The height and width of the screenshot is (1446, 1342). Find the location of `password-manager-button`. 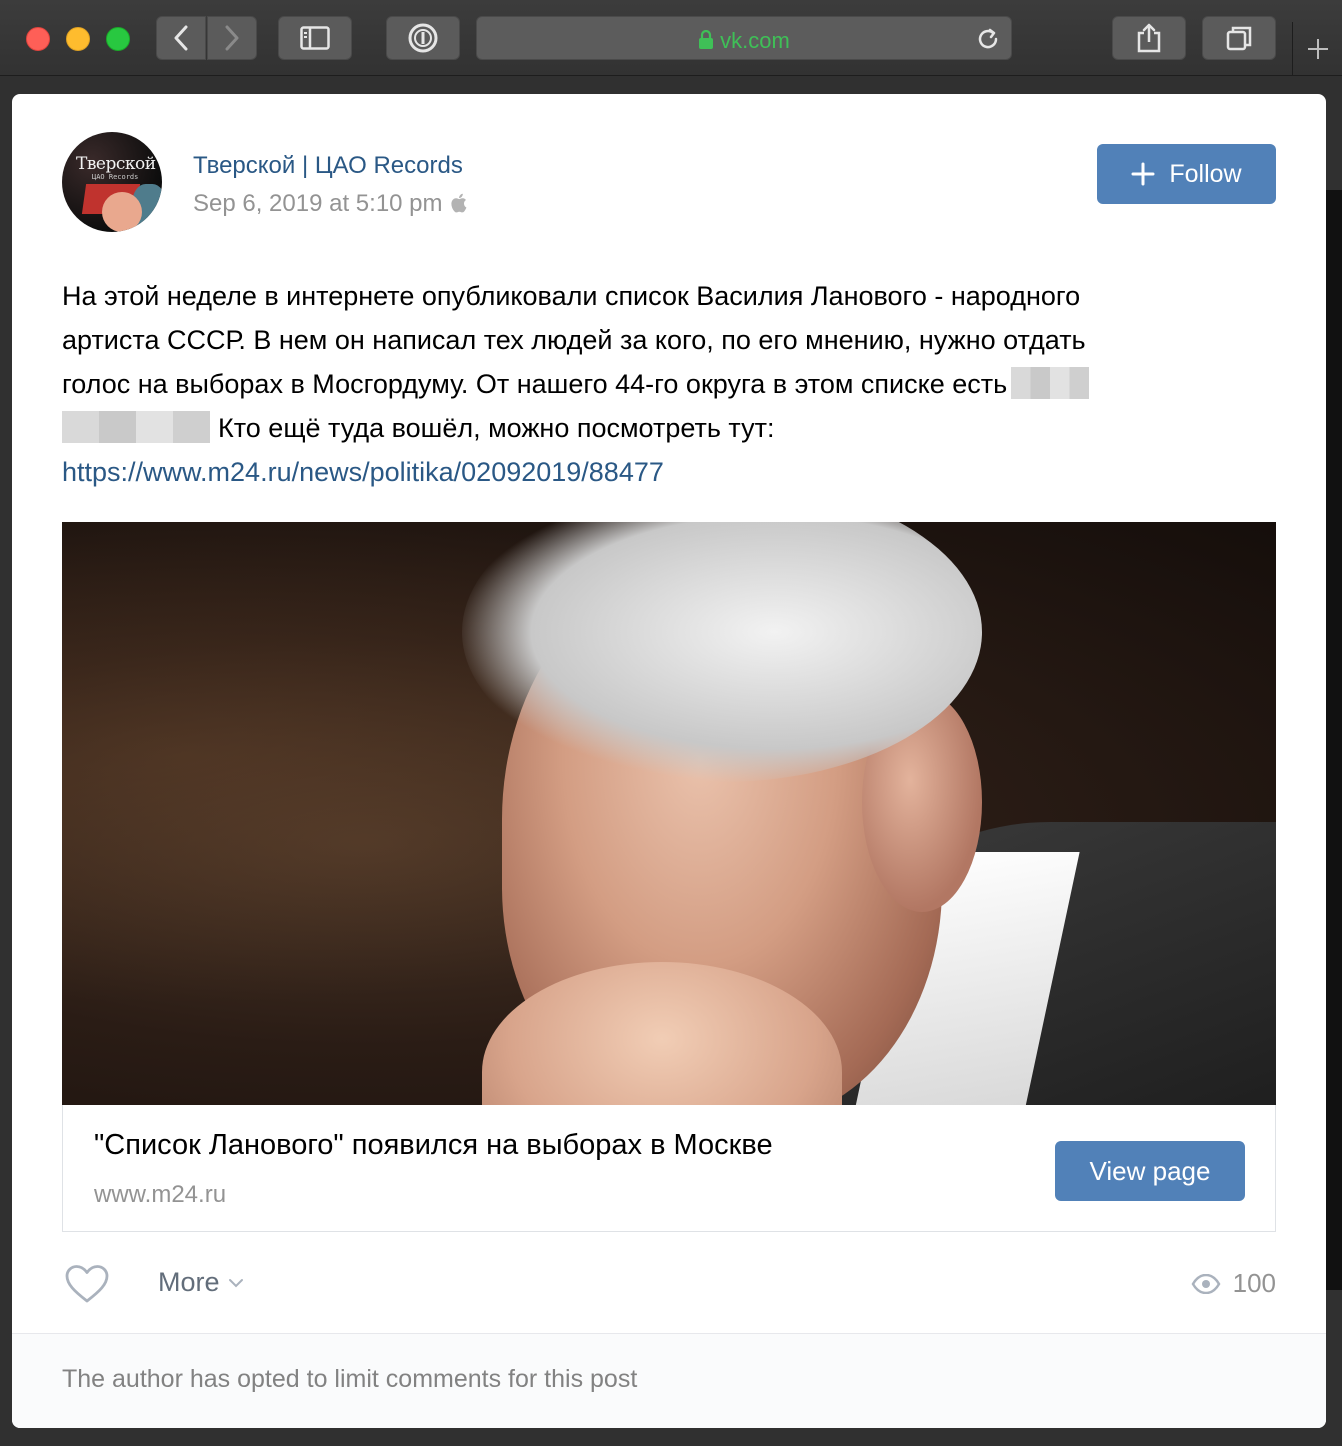

password-manager-button is located at coordinates (423, 38).